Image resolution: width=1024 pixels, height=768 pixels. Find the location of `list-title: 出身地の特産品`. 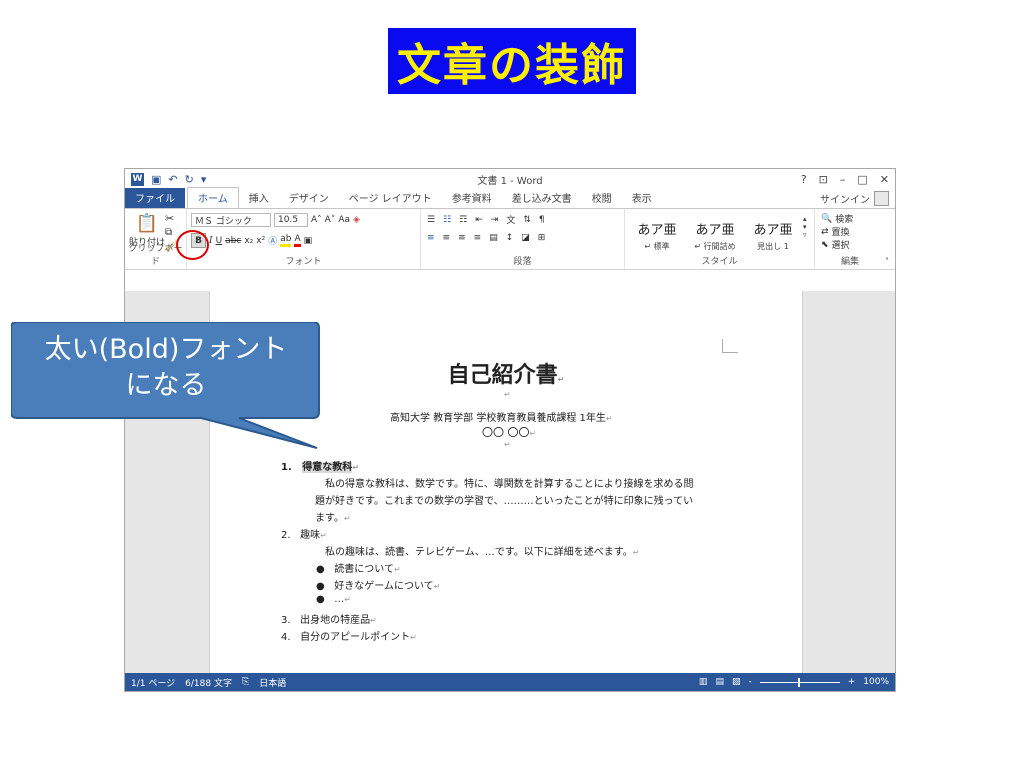

list-title: 出身地の特産品 is located at coordinates (335, 620).